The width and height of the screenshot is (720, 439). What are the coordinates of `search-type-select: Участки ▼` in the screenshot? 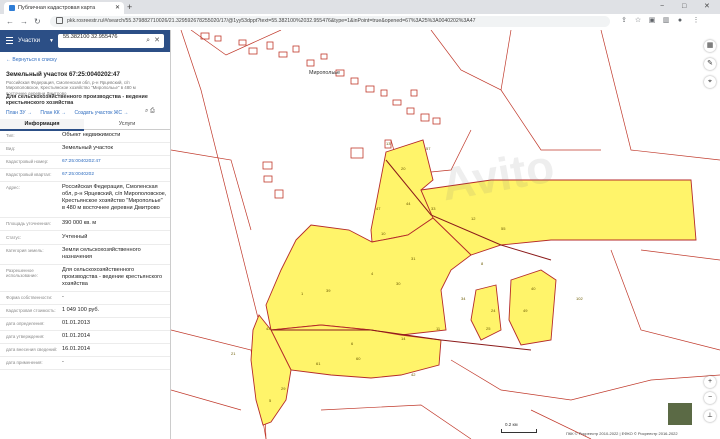 It's located at (36, 41).